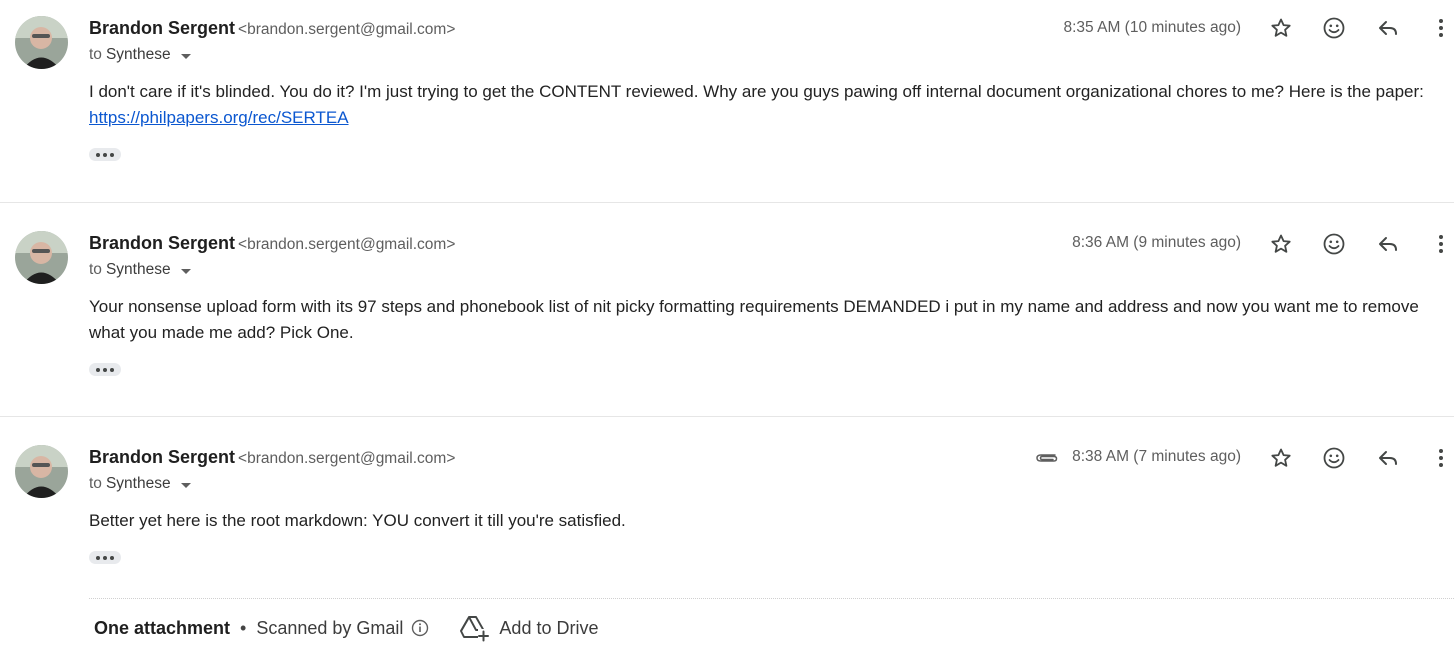  What do you see at coordinates (1047, 458) in the screenshot?
I see `paperclip-icon` at bounding box center [1047, 458].